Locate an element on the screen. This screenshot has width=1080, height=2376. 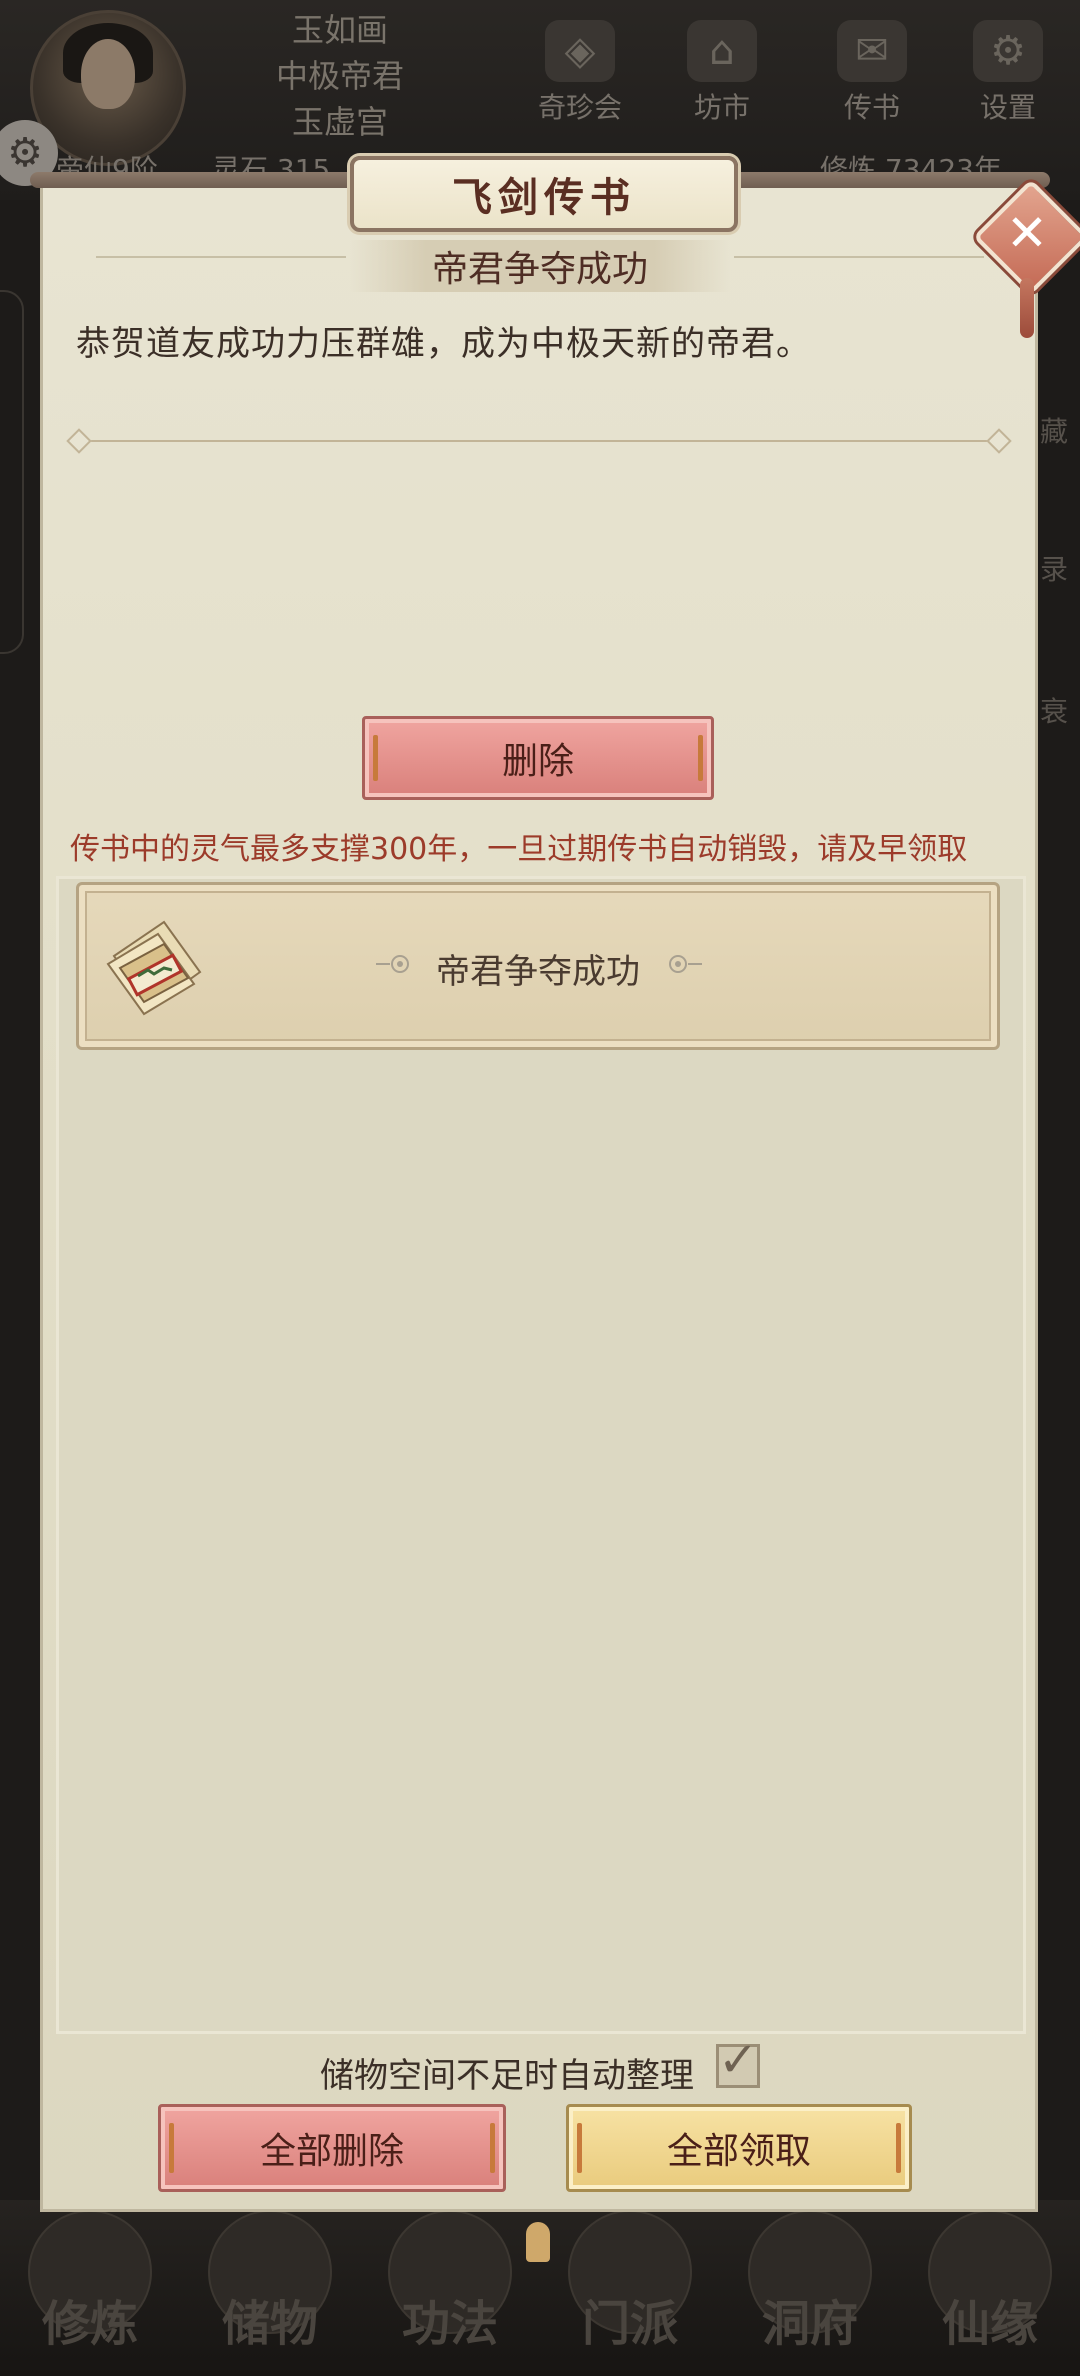
delete-button-label: 删除 is located at coordinates (537, 761).